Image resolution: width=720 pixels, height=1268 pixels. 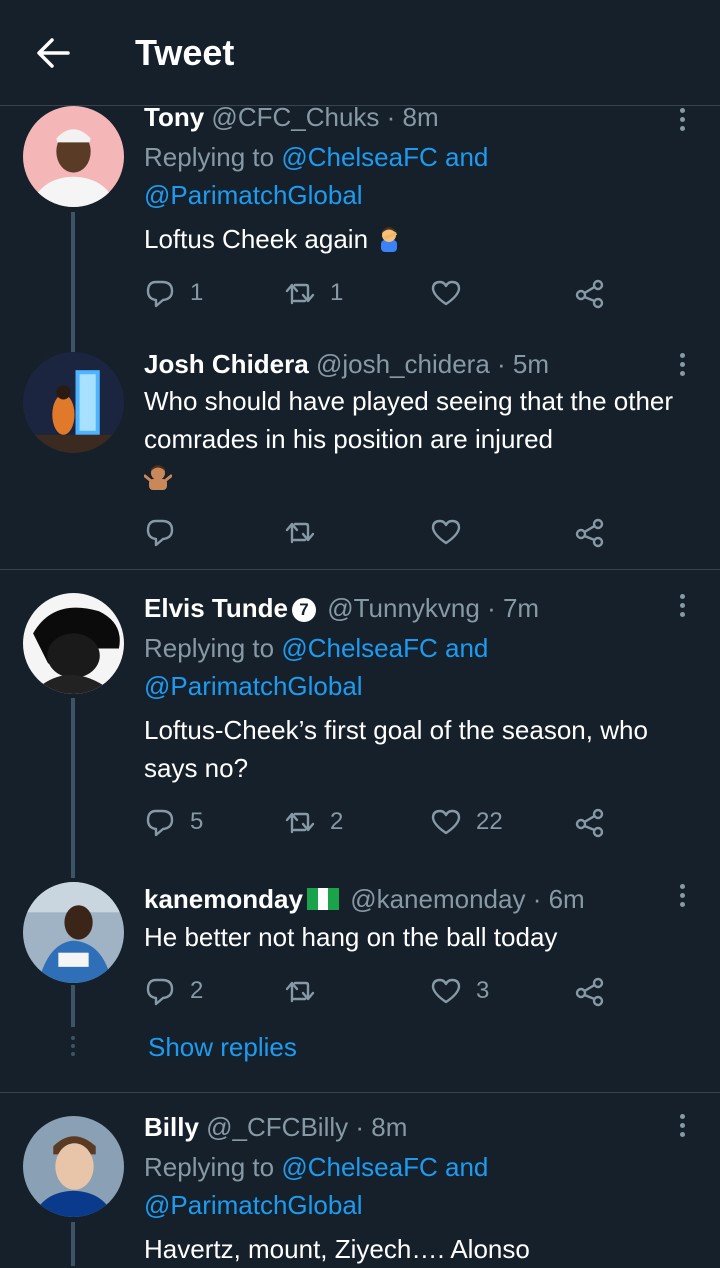 I want to click on tweet-header: Billy @_CFCBilly · 8m, so click(x=275, y=1127).